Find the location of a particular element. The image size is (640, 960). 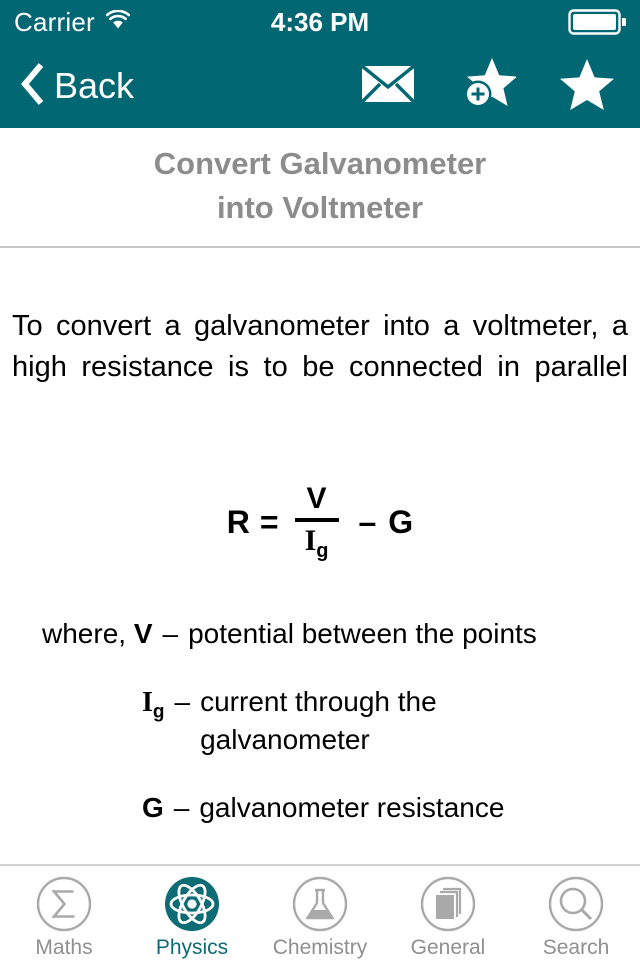

formula-result: R is located at coordinates (238, 521).